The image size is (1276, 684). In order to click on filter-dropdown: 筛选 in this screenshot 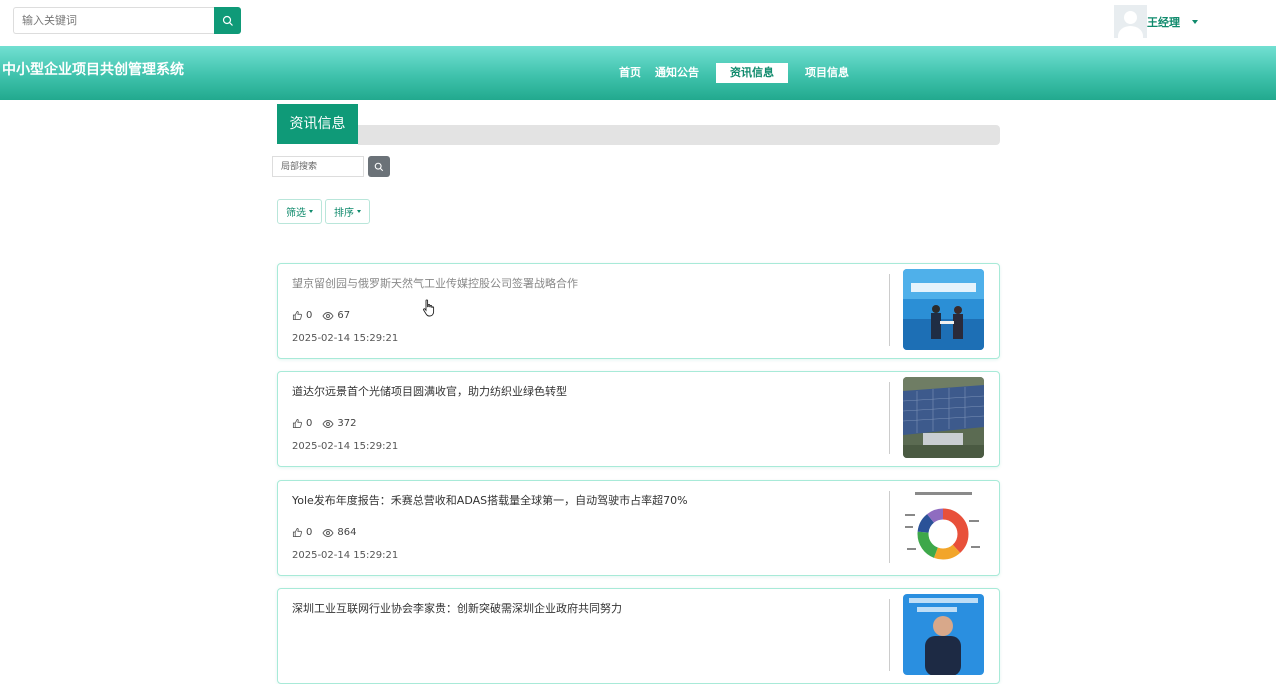, I will do `click(299, 211)`.